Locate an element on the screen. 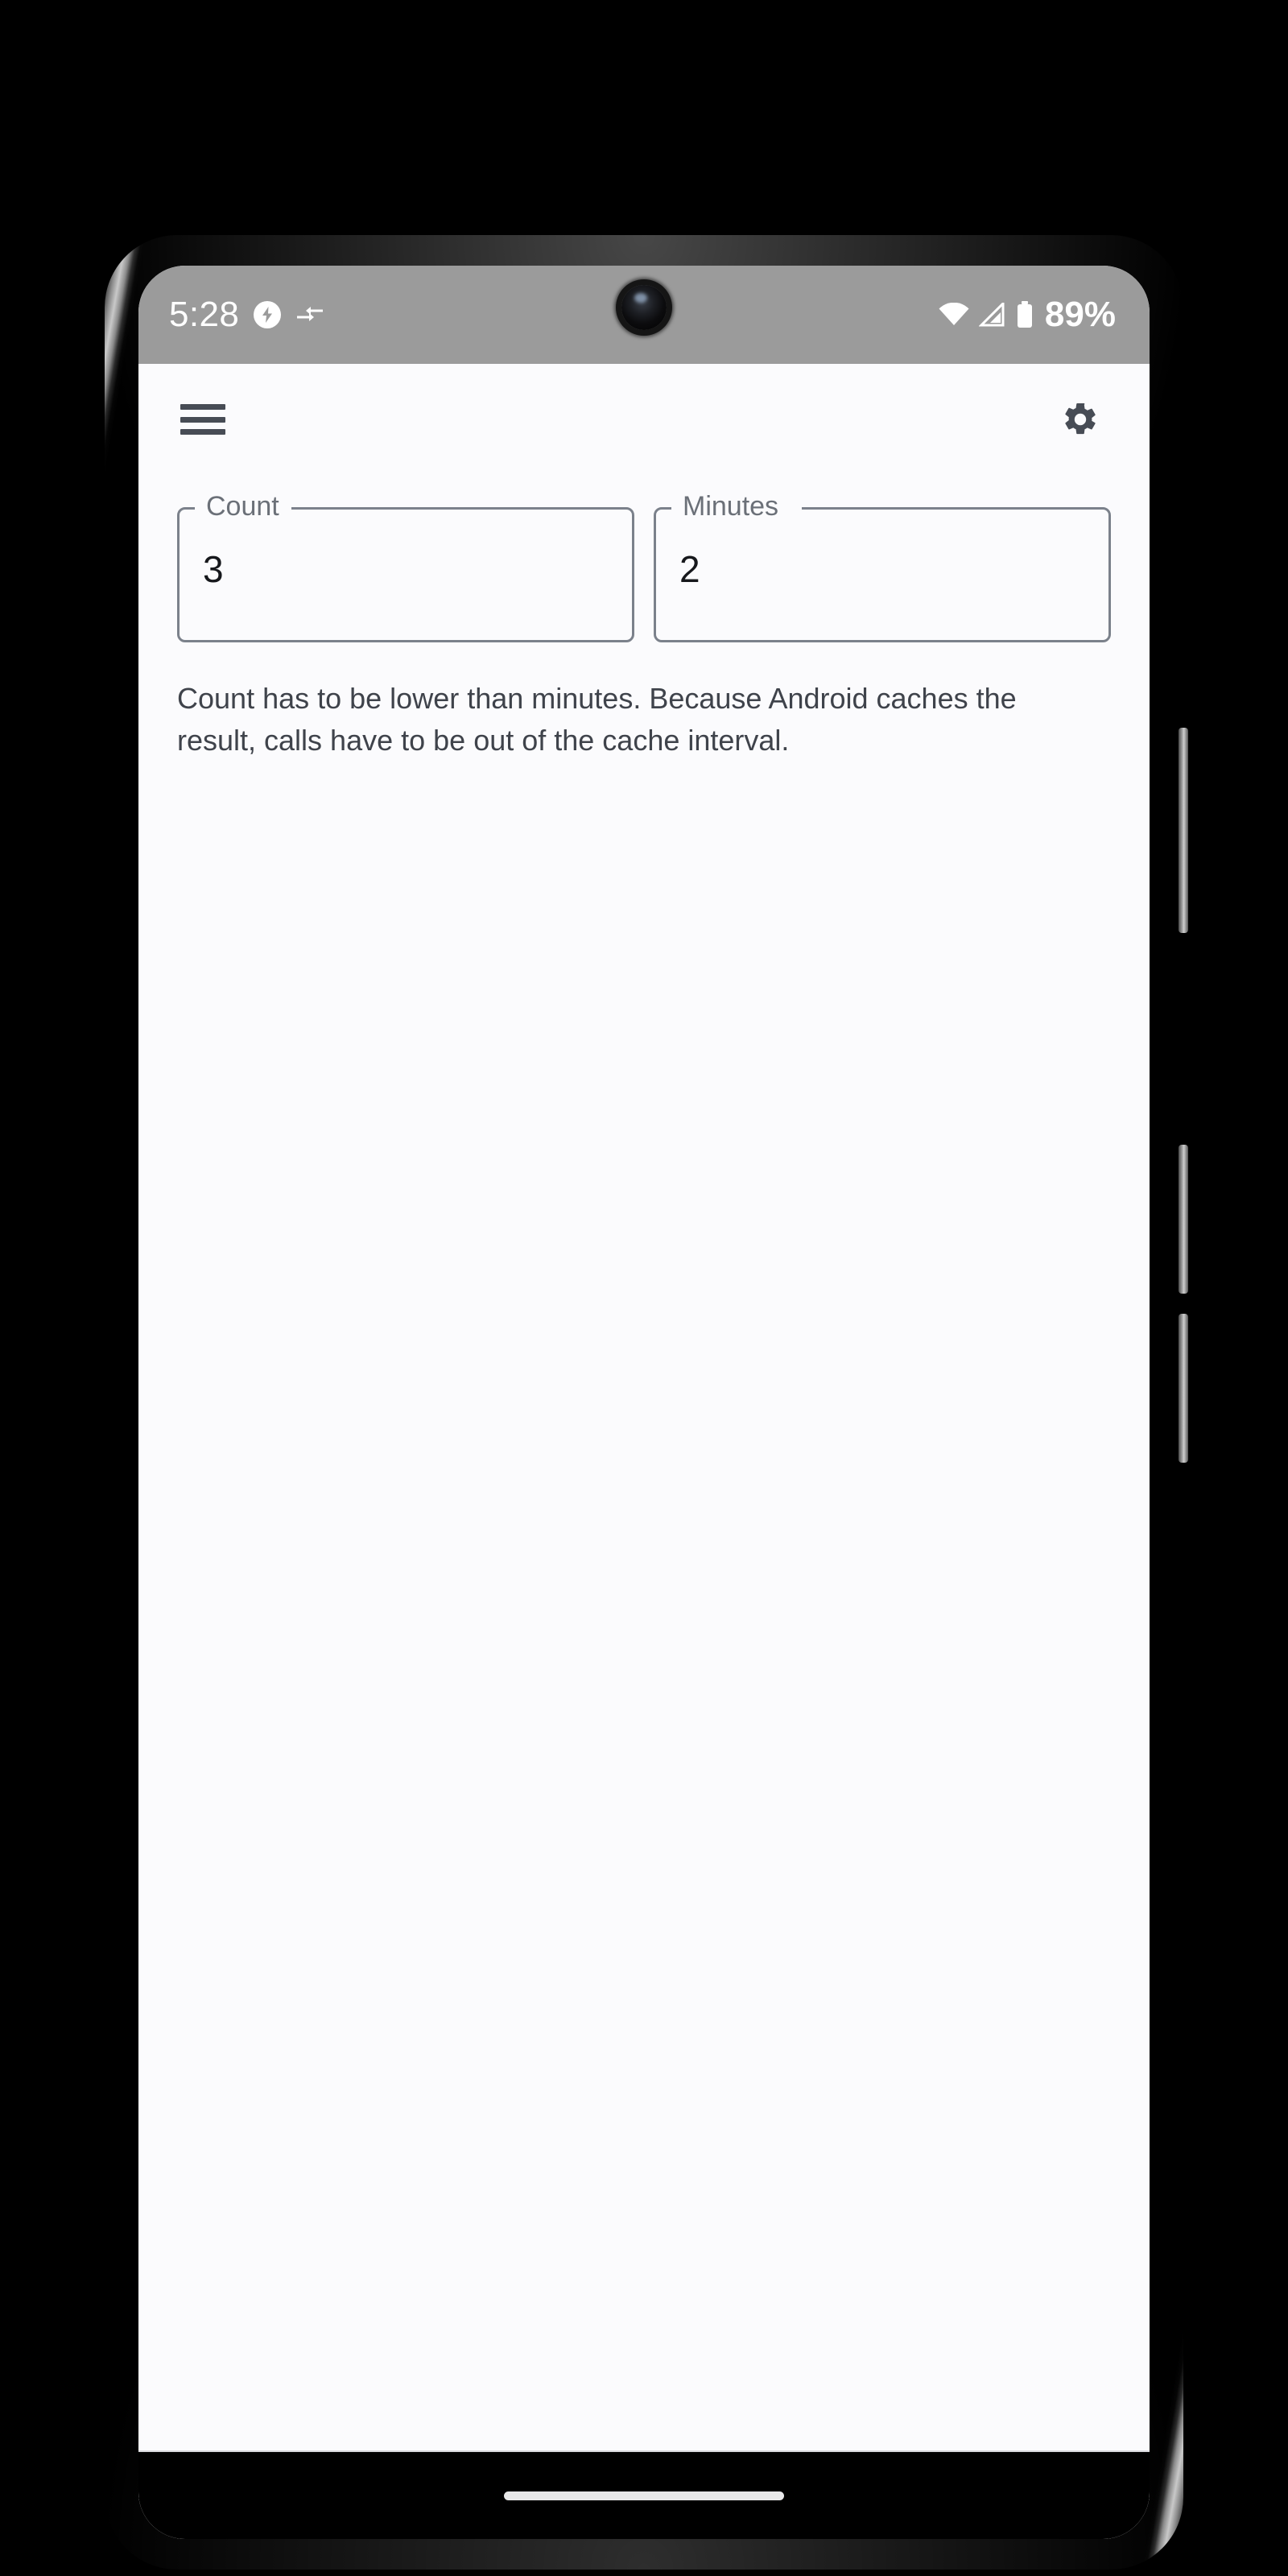 This screenshot has height=2576, width=1288. status-bar-left-group: 5:28 is located at coordinates (246, 314).